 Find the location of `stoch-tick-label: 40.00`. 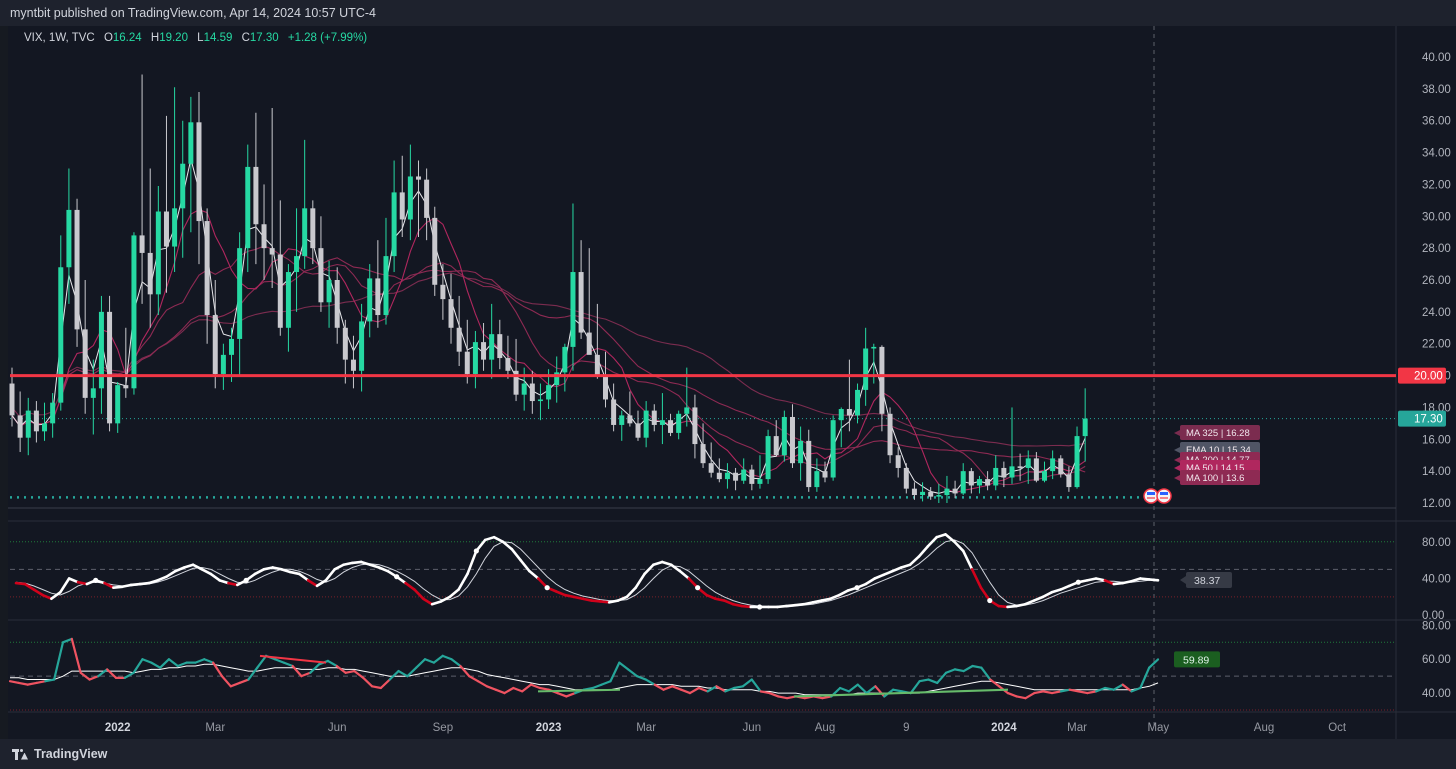

stoch-tick-label: 40.00 is located at coordinates (1436, 580).